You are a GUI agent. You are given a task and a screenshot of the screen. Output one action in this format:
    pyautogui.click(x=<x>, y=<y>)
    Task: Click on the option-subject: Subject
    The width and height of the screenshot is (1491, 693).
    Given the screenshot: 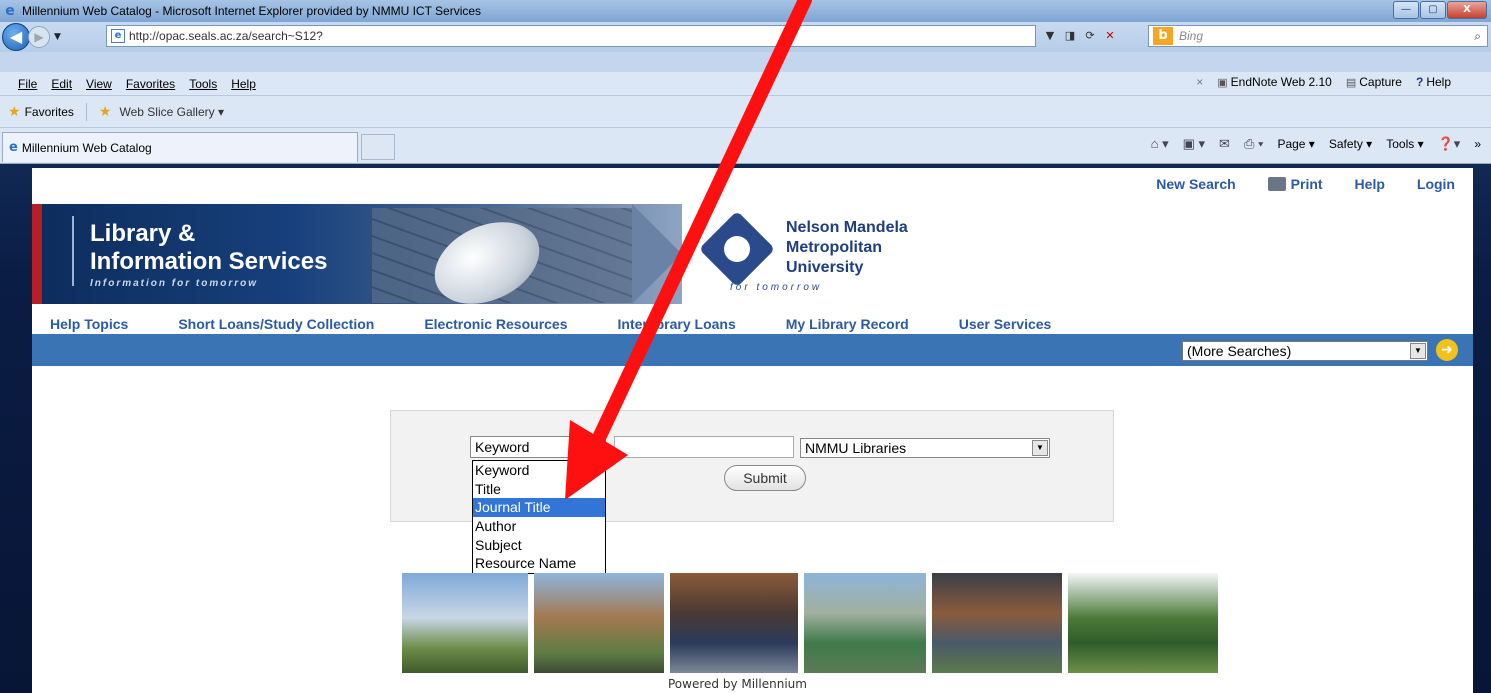 What is the action you would take?
    pyautogui.click(x=539, y=545)
    